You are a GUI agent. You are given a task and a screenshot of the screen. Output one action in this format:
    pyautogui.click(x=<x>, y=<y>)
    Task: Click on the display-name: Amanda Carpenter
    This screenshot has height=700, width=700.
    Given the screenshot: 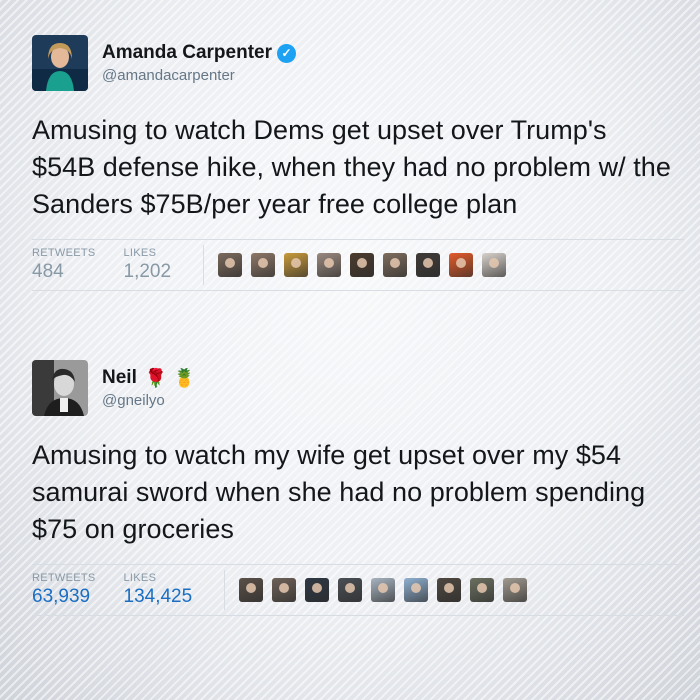 What is the action you would take?
    pyautogui.click(x=187, y=53)
    